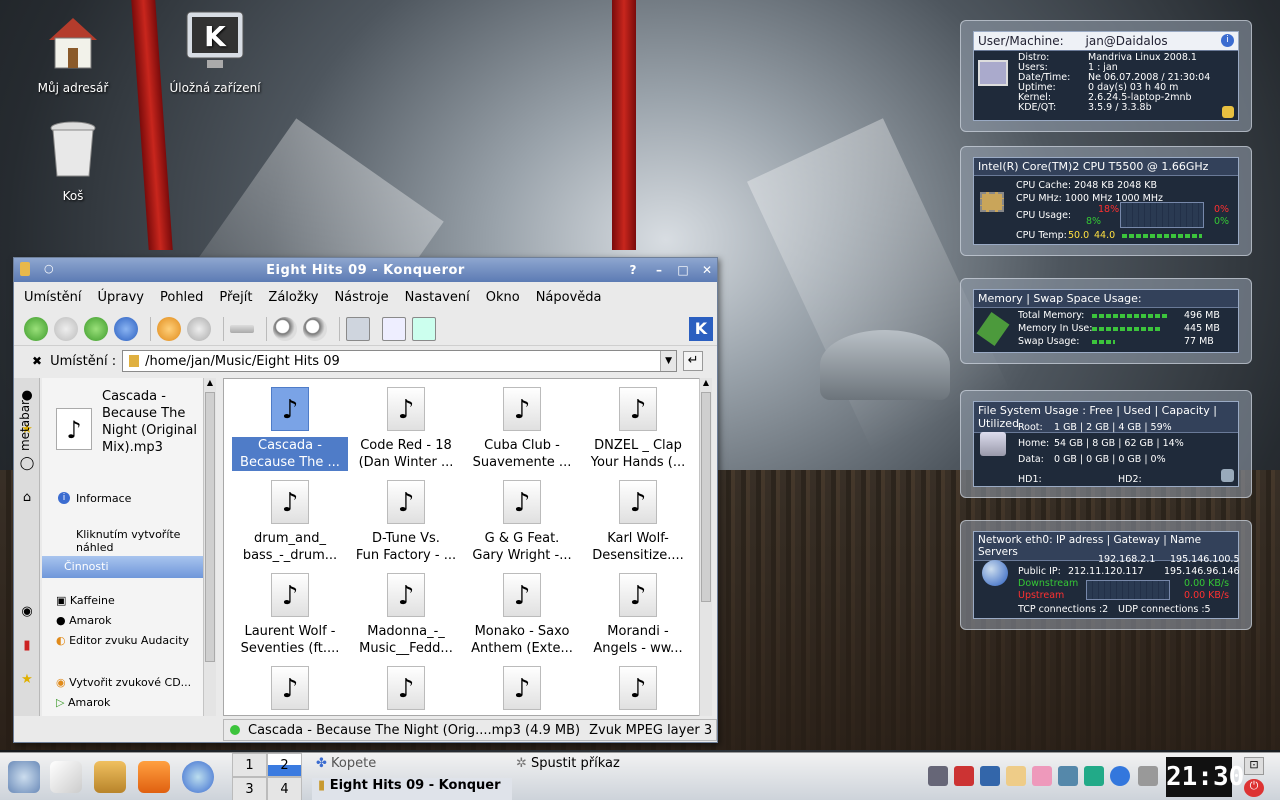 The height and width of the screenshot is (800, 1280). Describe the element at coordinates (1227, 40) in the screenshot. I see `info-icon: i` at that location.